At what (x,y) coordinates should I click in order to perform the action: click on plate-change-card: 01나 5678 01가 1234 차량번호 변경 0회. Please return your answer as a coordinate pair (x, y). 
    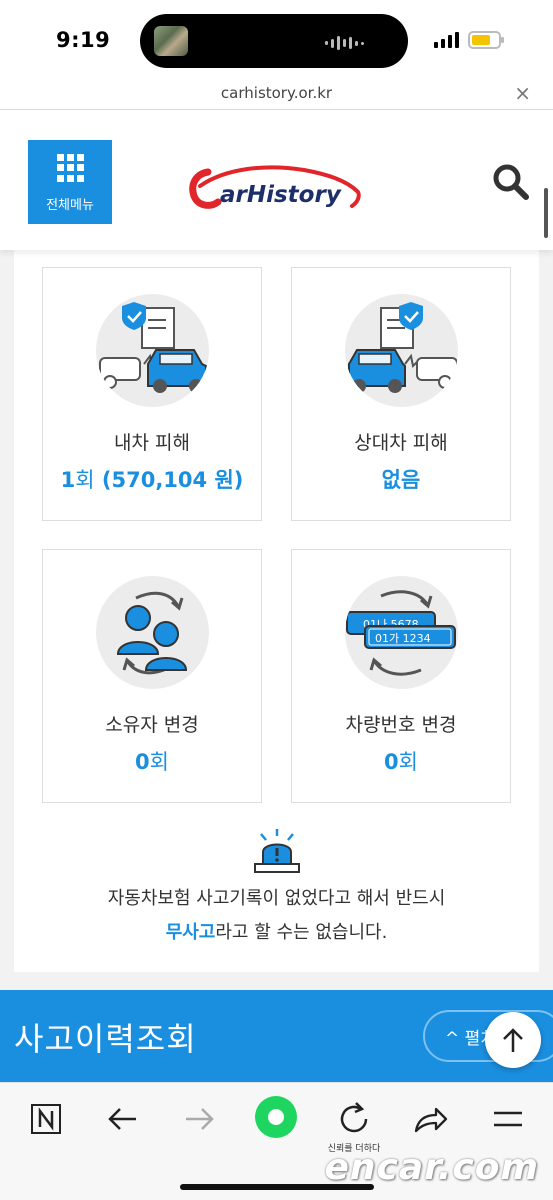
    Looking at the image, I should click on (401, 676).